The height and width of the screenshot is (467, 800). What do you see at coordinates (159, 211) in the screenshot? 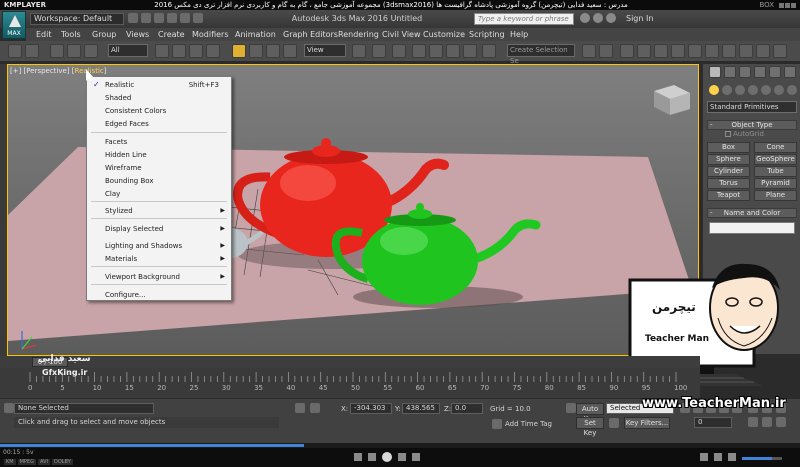
I see `menu-item-stylized: Stylized ▶` at bounding box center [159, 211].